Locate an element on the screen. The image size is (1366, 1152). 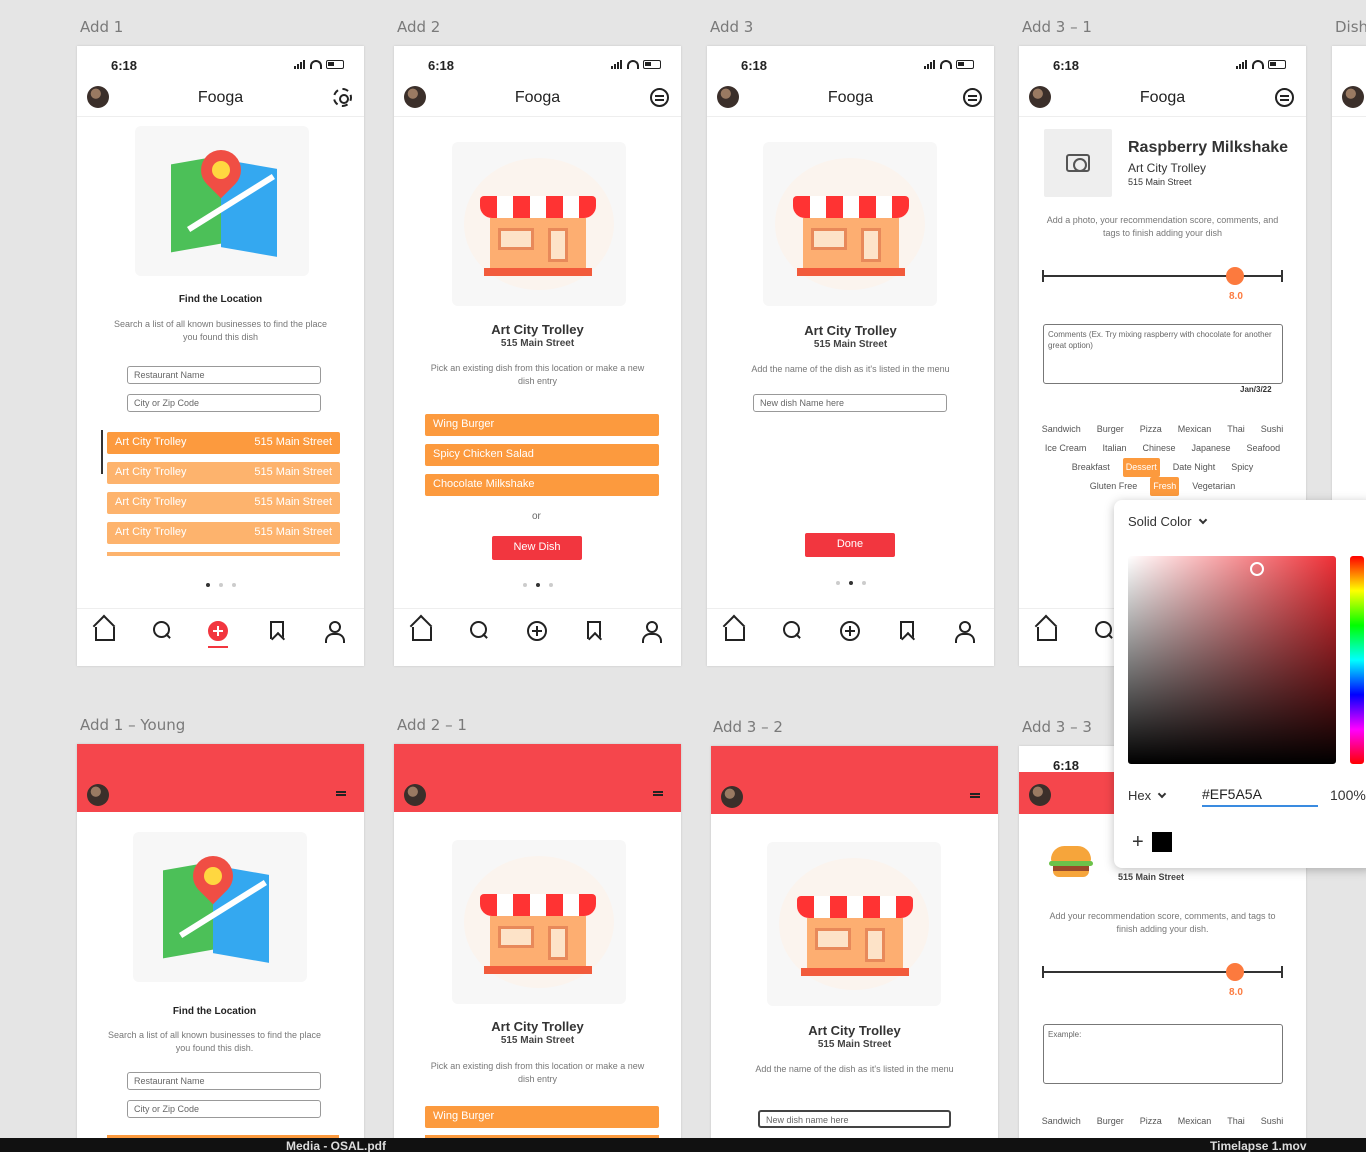
fill-mode-label: Solid Color is located at coordinates (1160, 521).